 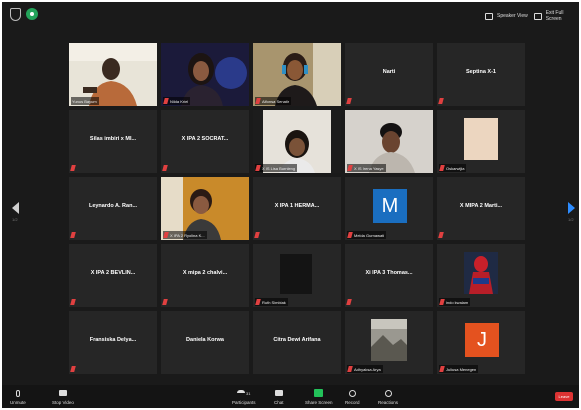 What do you see at coordinates (113, 74) in the screenshot?
I see `participant-tile: Yunus Bayum` at bounding box center [113, 74].